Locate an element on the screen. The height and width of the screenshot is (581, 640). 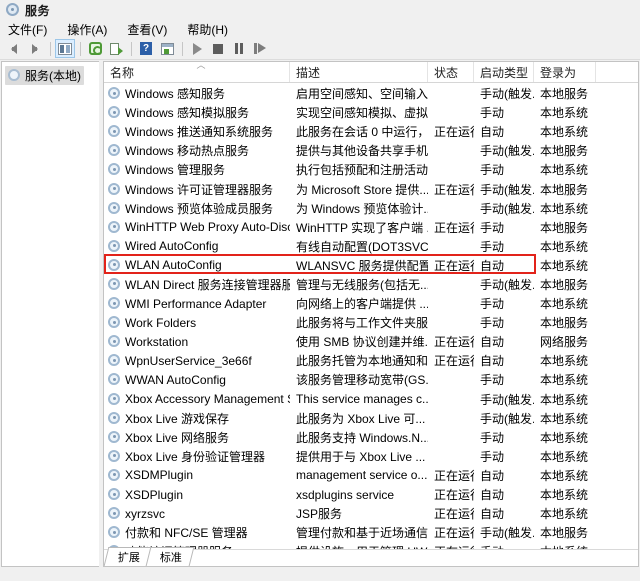
service-name-label: Xbox Live 身份验证管理器 is located at coordinates (195, 456).